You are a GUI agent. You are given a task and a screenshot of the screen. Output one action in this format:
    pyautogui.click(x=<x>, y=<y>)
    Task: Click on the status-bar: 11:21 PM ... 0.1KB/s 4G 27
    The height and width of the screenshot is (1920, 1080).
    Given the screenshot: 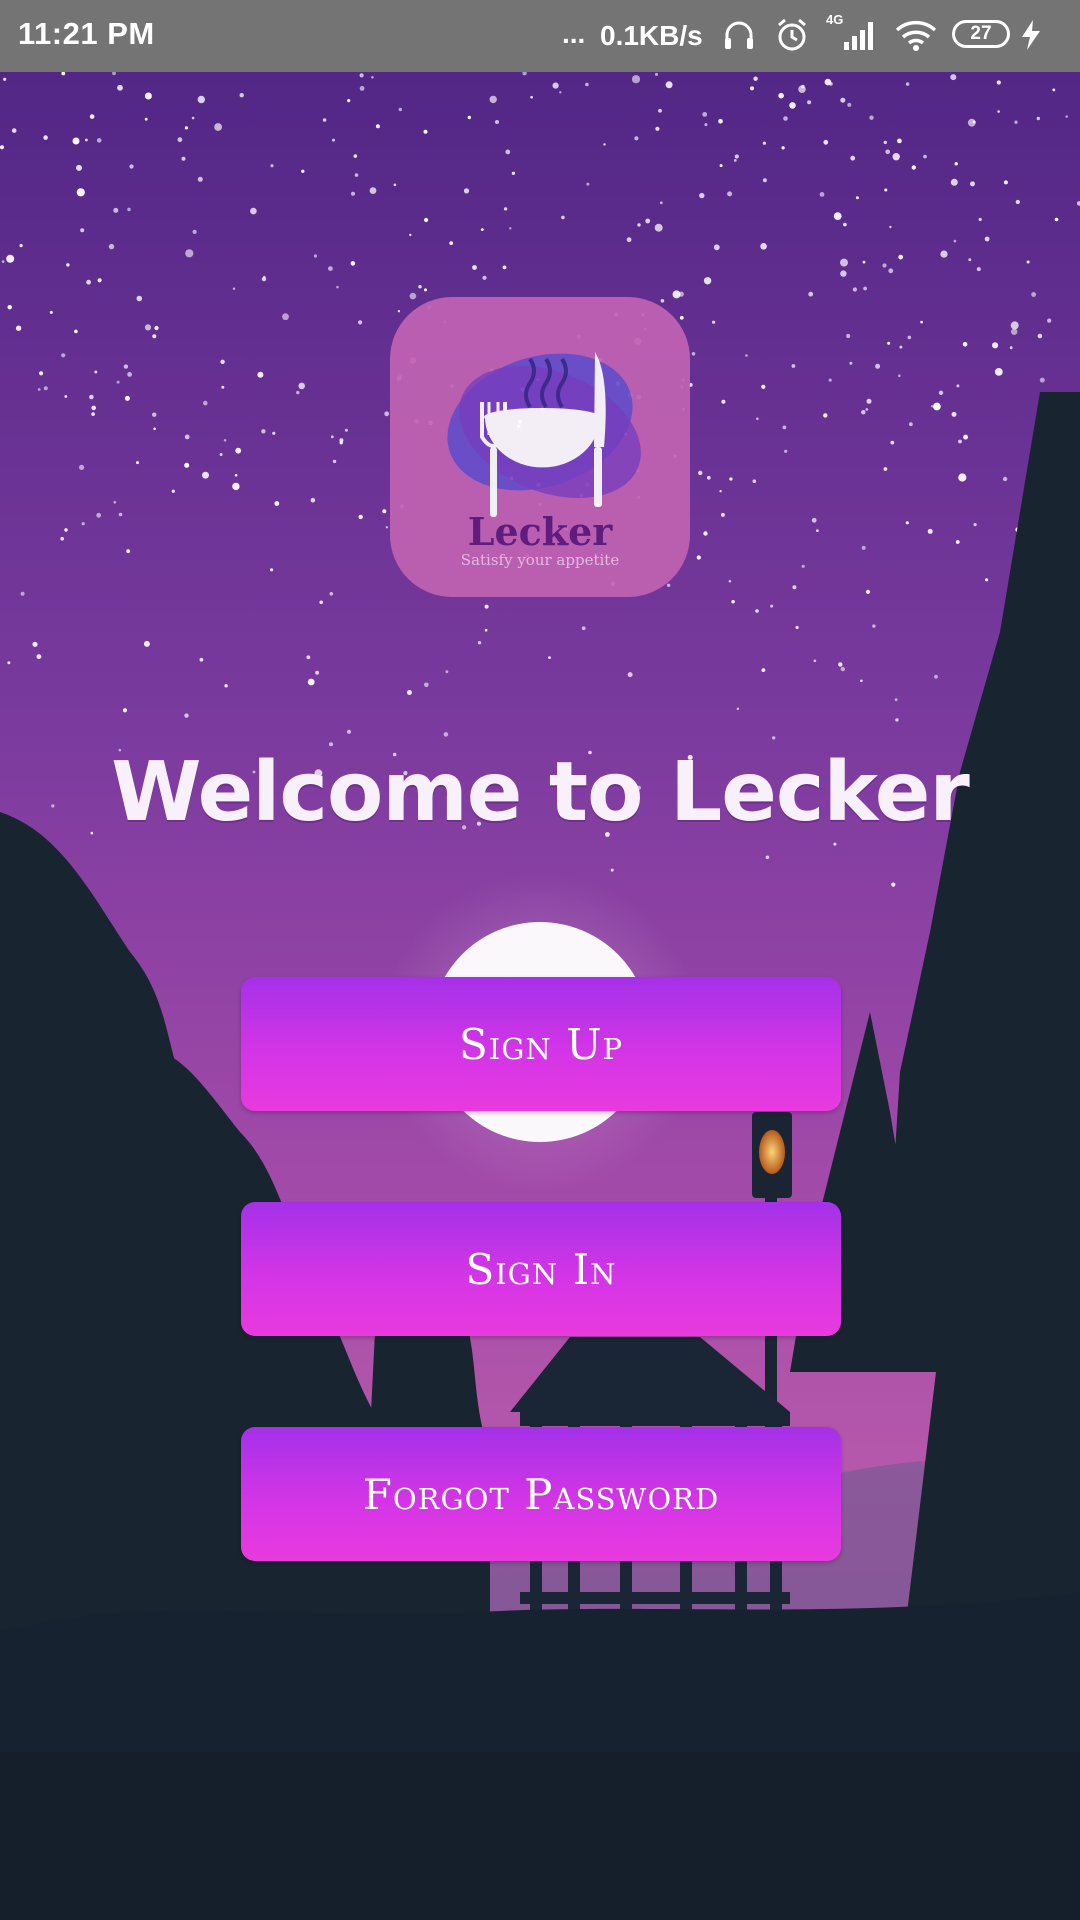 What is the action you would take?
    pyautogui.click(x=540, y=36)
    